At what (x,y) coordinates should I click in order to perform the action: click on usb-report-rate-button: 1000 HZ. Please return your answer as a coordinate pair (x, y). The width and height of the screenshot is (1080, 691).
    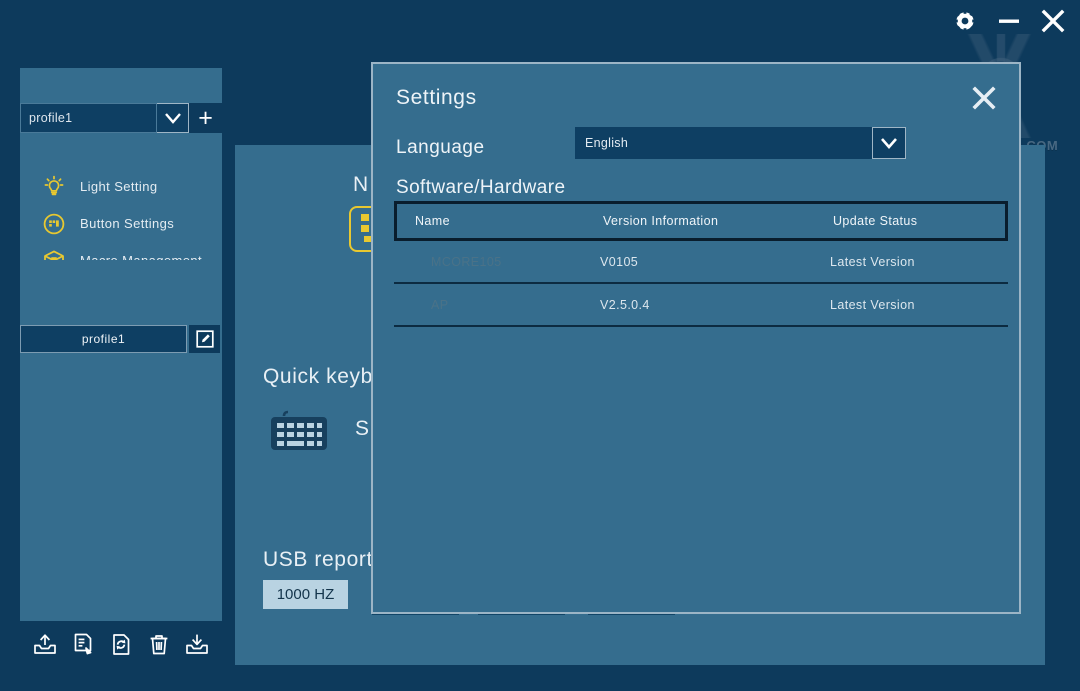
    Looking at the image, I should click on (305, 594).